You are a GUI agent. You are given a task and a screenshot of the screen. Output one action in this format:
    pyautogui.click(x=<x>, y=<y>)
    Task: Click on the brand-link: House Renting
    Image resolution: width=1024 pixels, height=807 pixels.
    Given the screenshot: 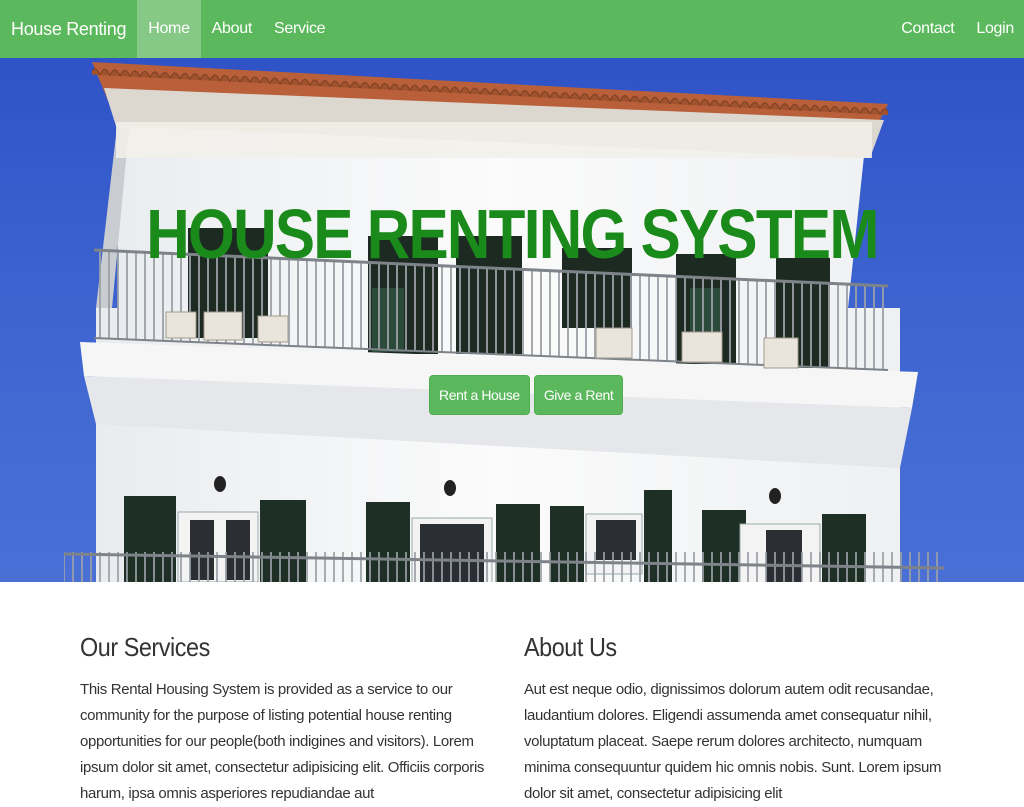 What is the action you would take?
    pyautogui.click(x=68, y=29)
    